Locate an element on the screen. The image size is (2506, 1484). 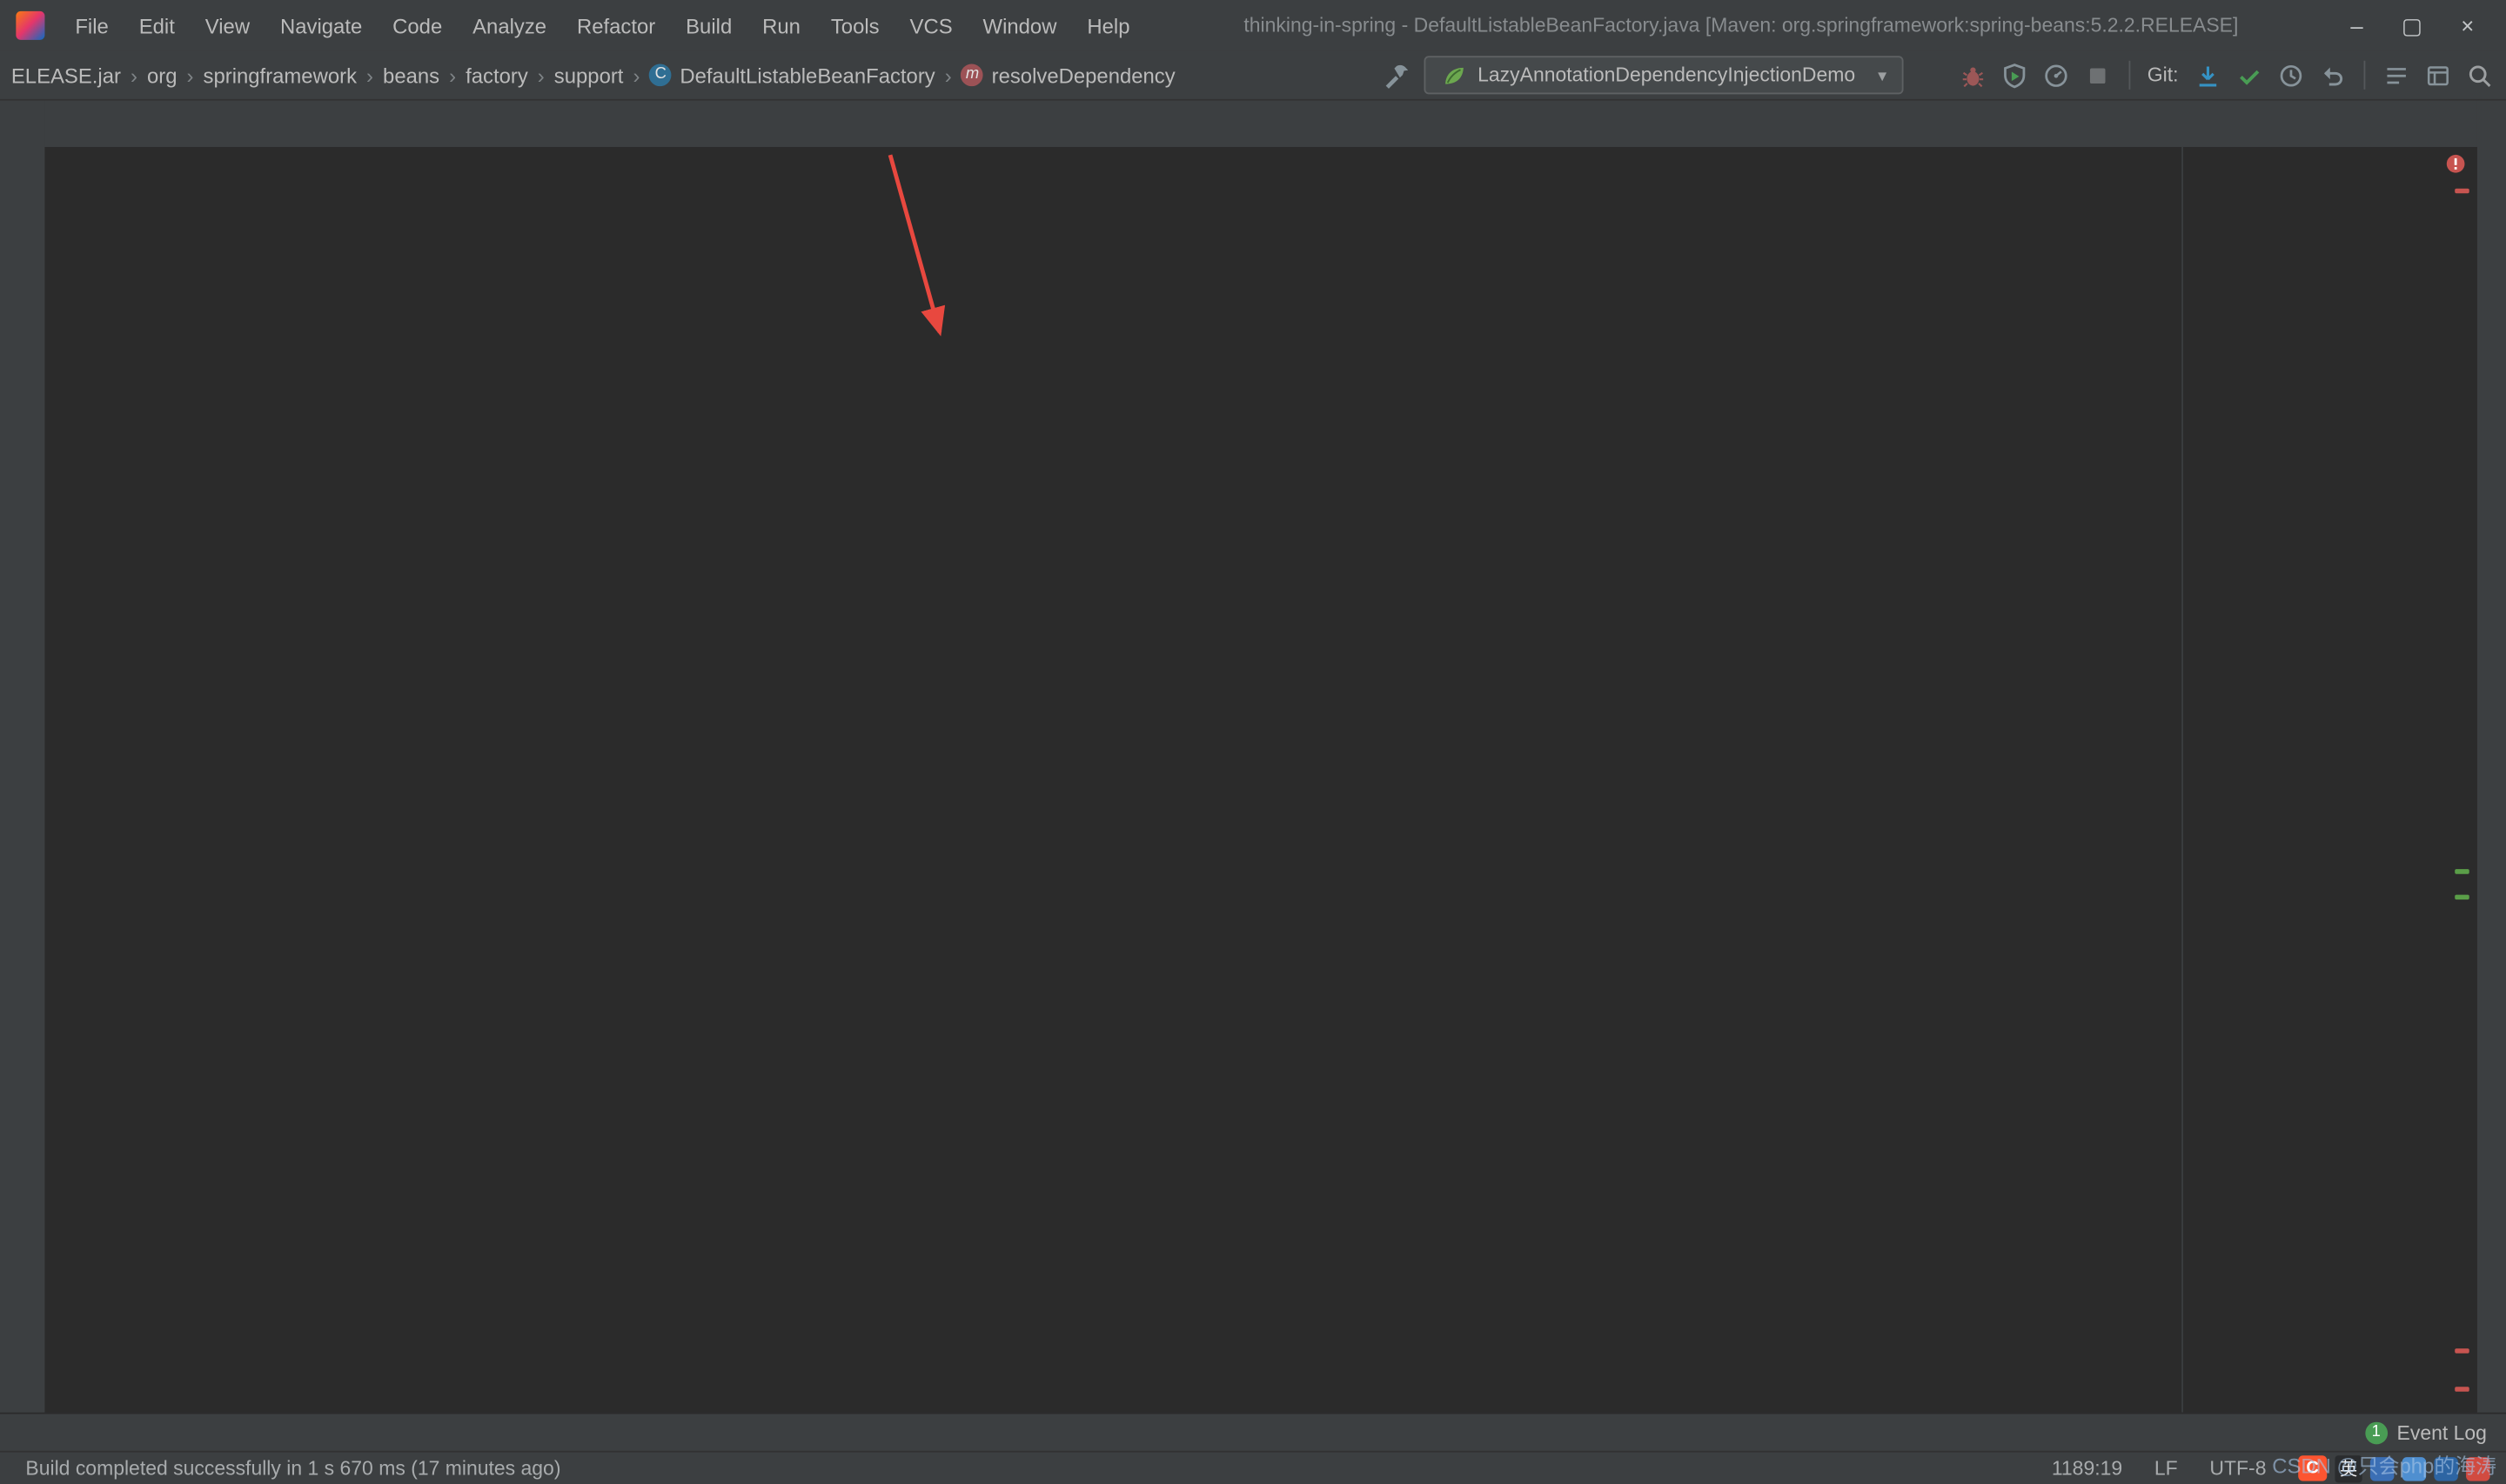
shelf-icon is located at coordinates (2396, 75).